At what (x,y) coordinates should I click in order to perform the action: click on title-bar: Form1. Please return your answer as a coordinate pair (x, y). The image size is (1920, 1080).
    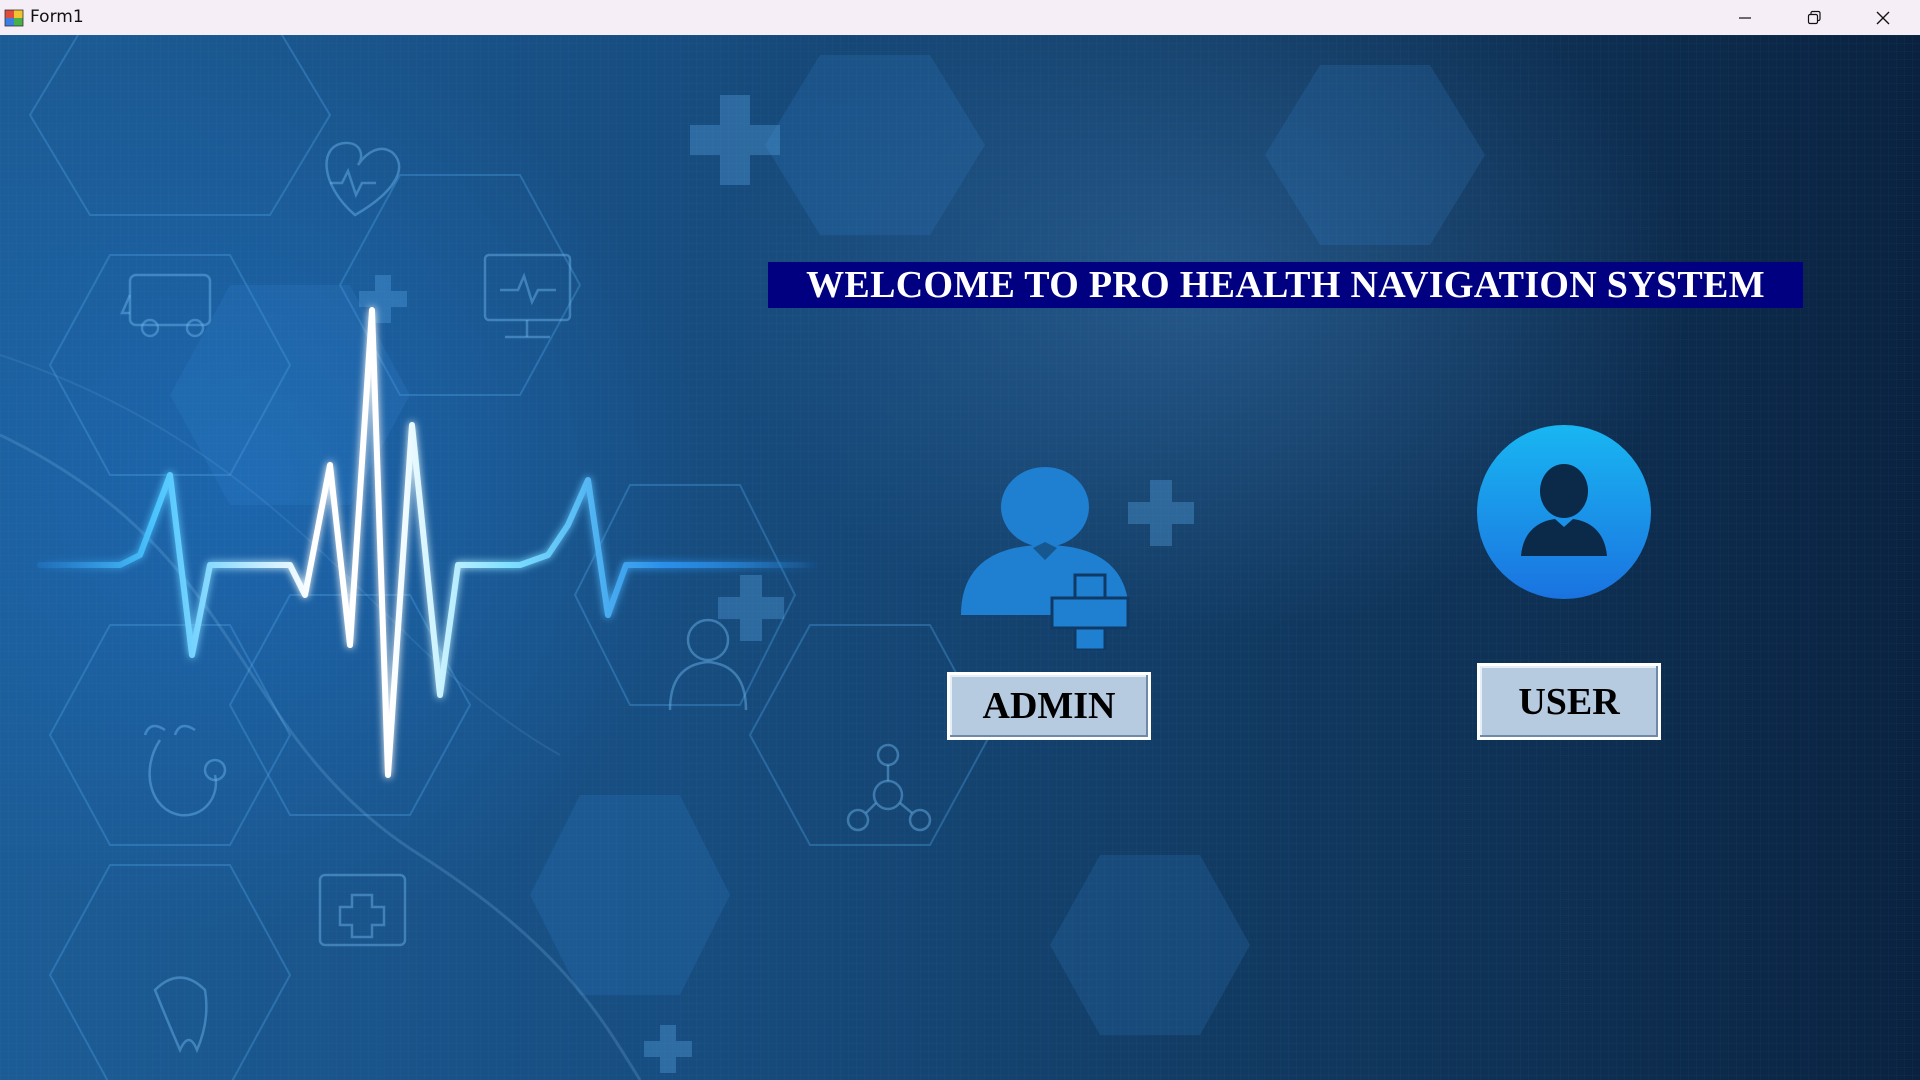
    Looking at the image, I should click on (960, 17).